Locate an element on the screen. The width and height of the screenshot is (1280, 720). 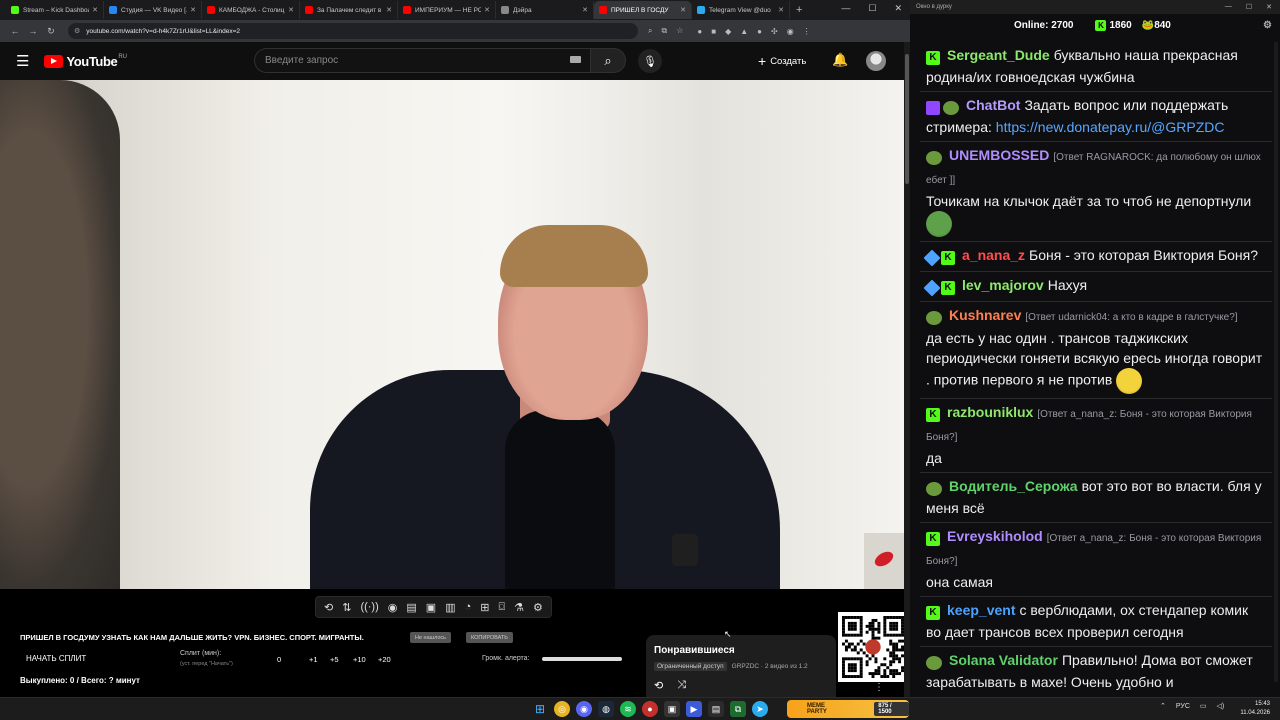
reload-icon: ↻ is located at coordinates (51, 31).